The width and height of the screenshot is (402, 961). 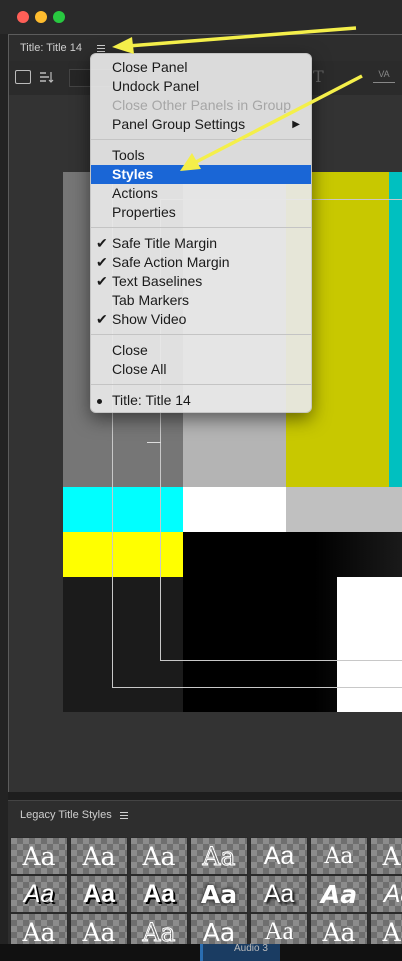 I want to click on minimize-window-button, so click(x=41, y=17).